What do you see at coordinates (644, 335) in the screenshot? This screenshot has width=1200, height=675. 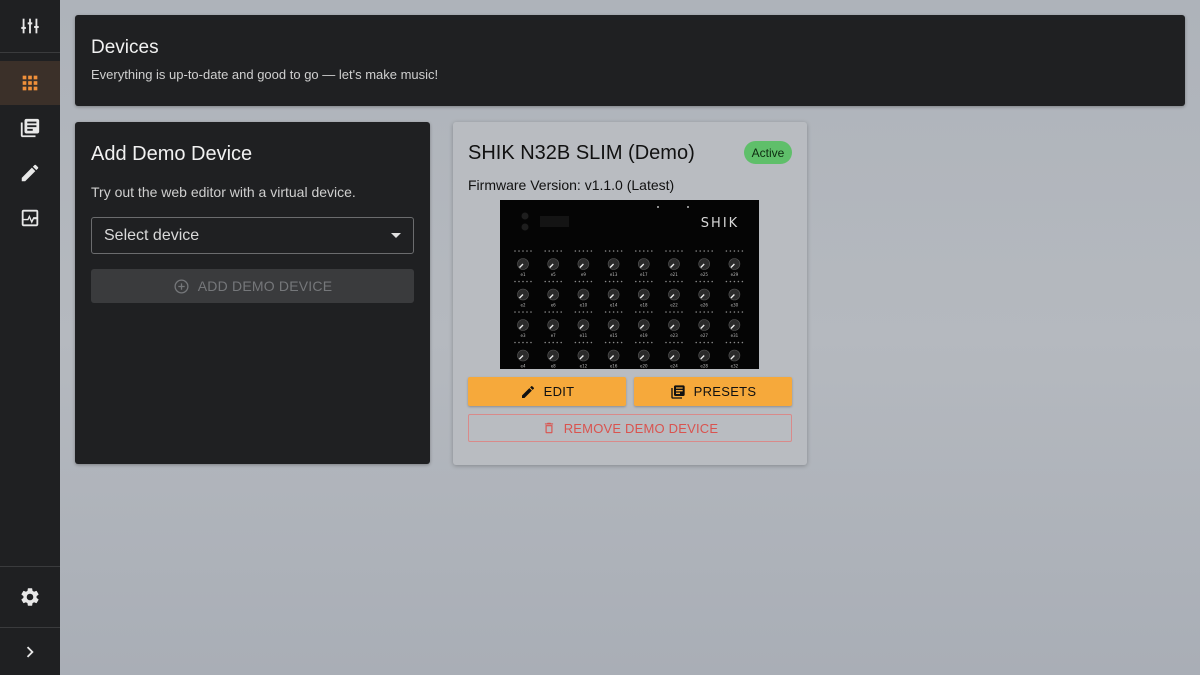 I see `knob-label: e19` at bounding box center [644, 335].